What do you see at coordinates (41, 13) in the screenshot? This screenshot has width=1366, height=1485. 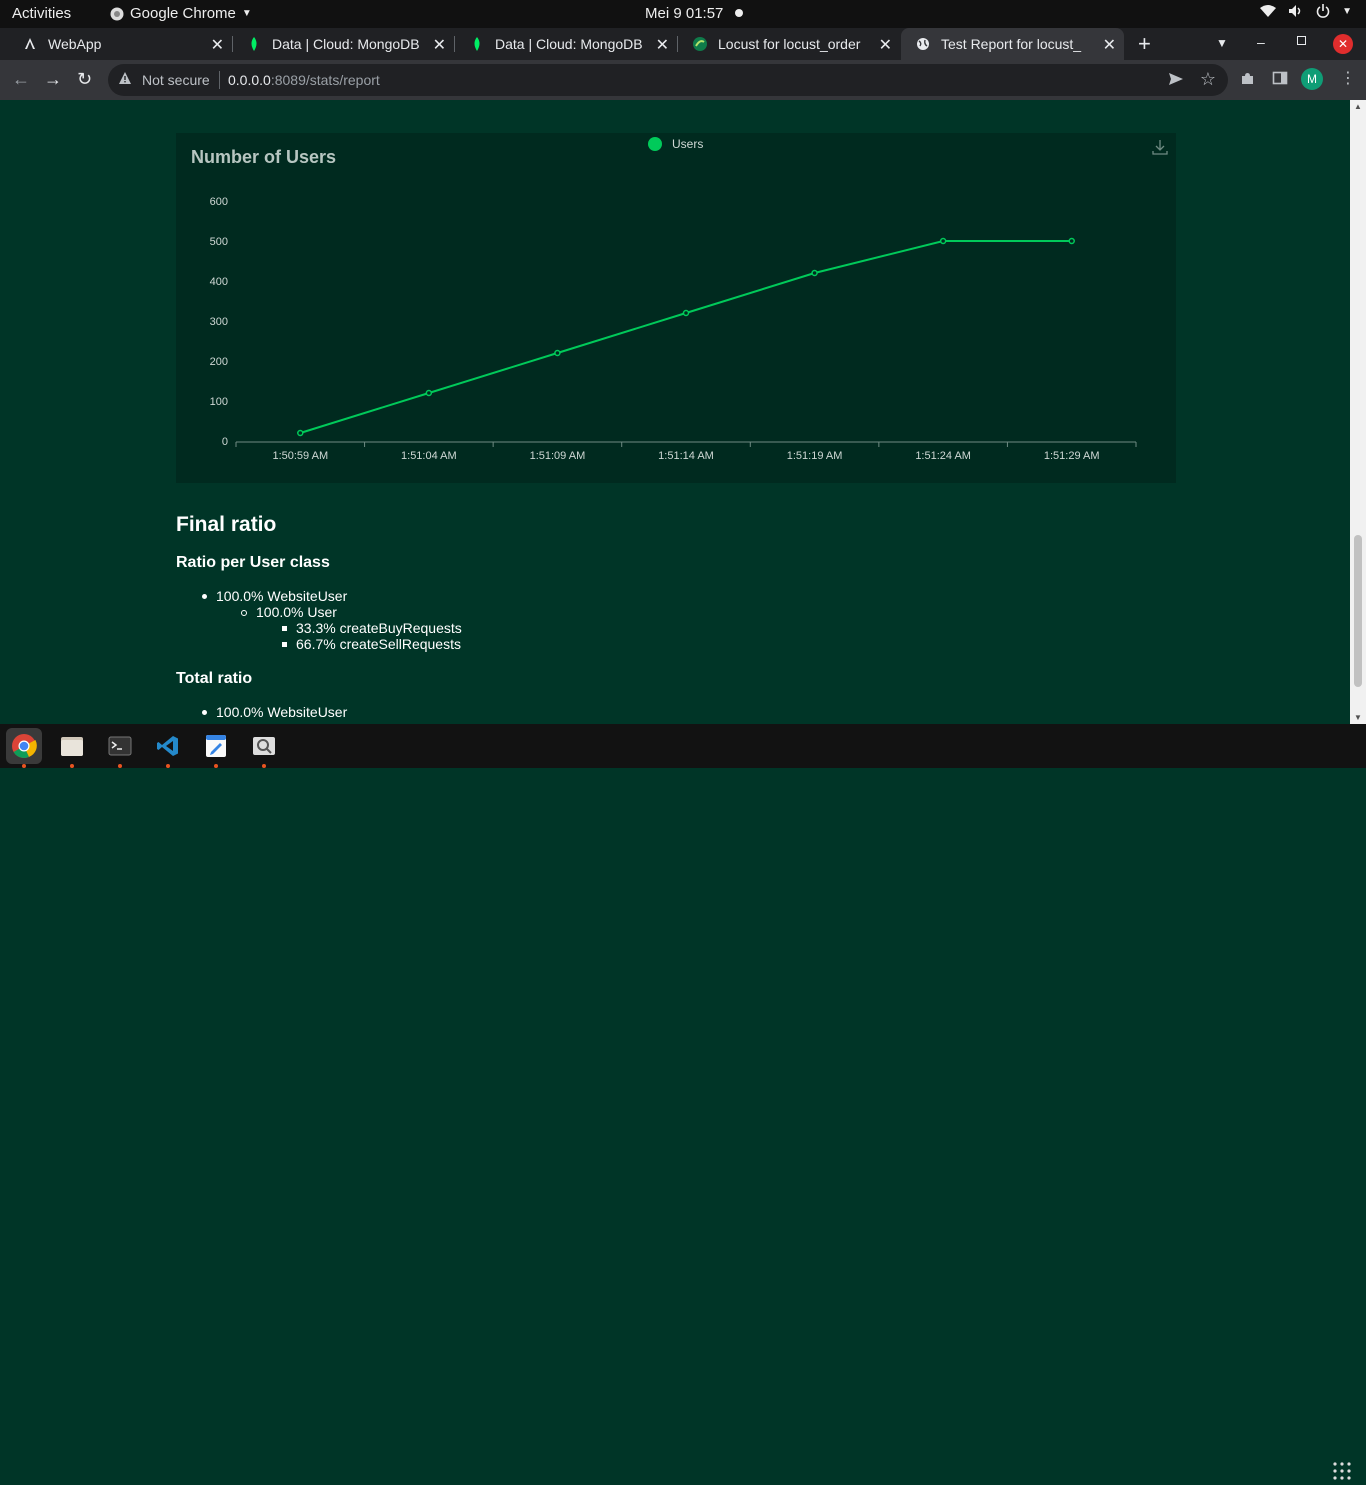 I see `activities-button: Activities` at bounding box center [41, 13].